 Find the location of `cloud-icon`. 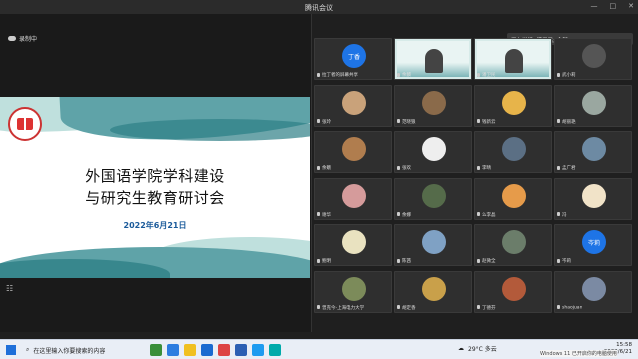

cloud-icon is located at coordinates (12, 38).